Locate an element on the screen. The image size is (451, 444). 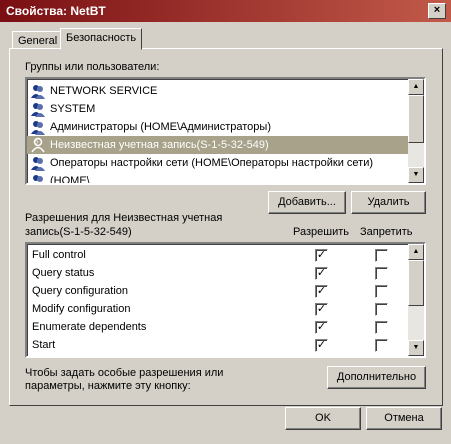
cancel-button: Отмена is located at coordinates (404, 418).